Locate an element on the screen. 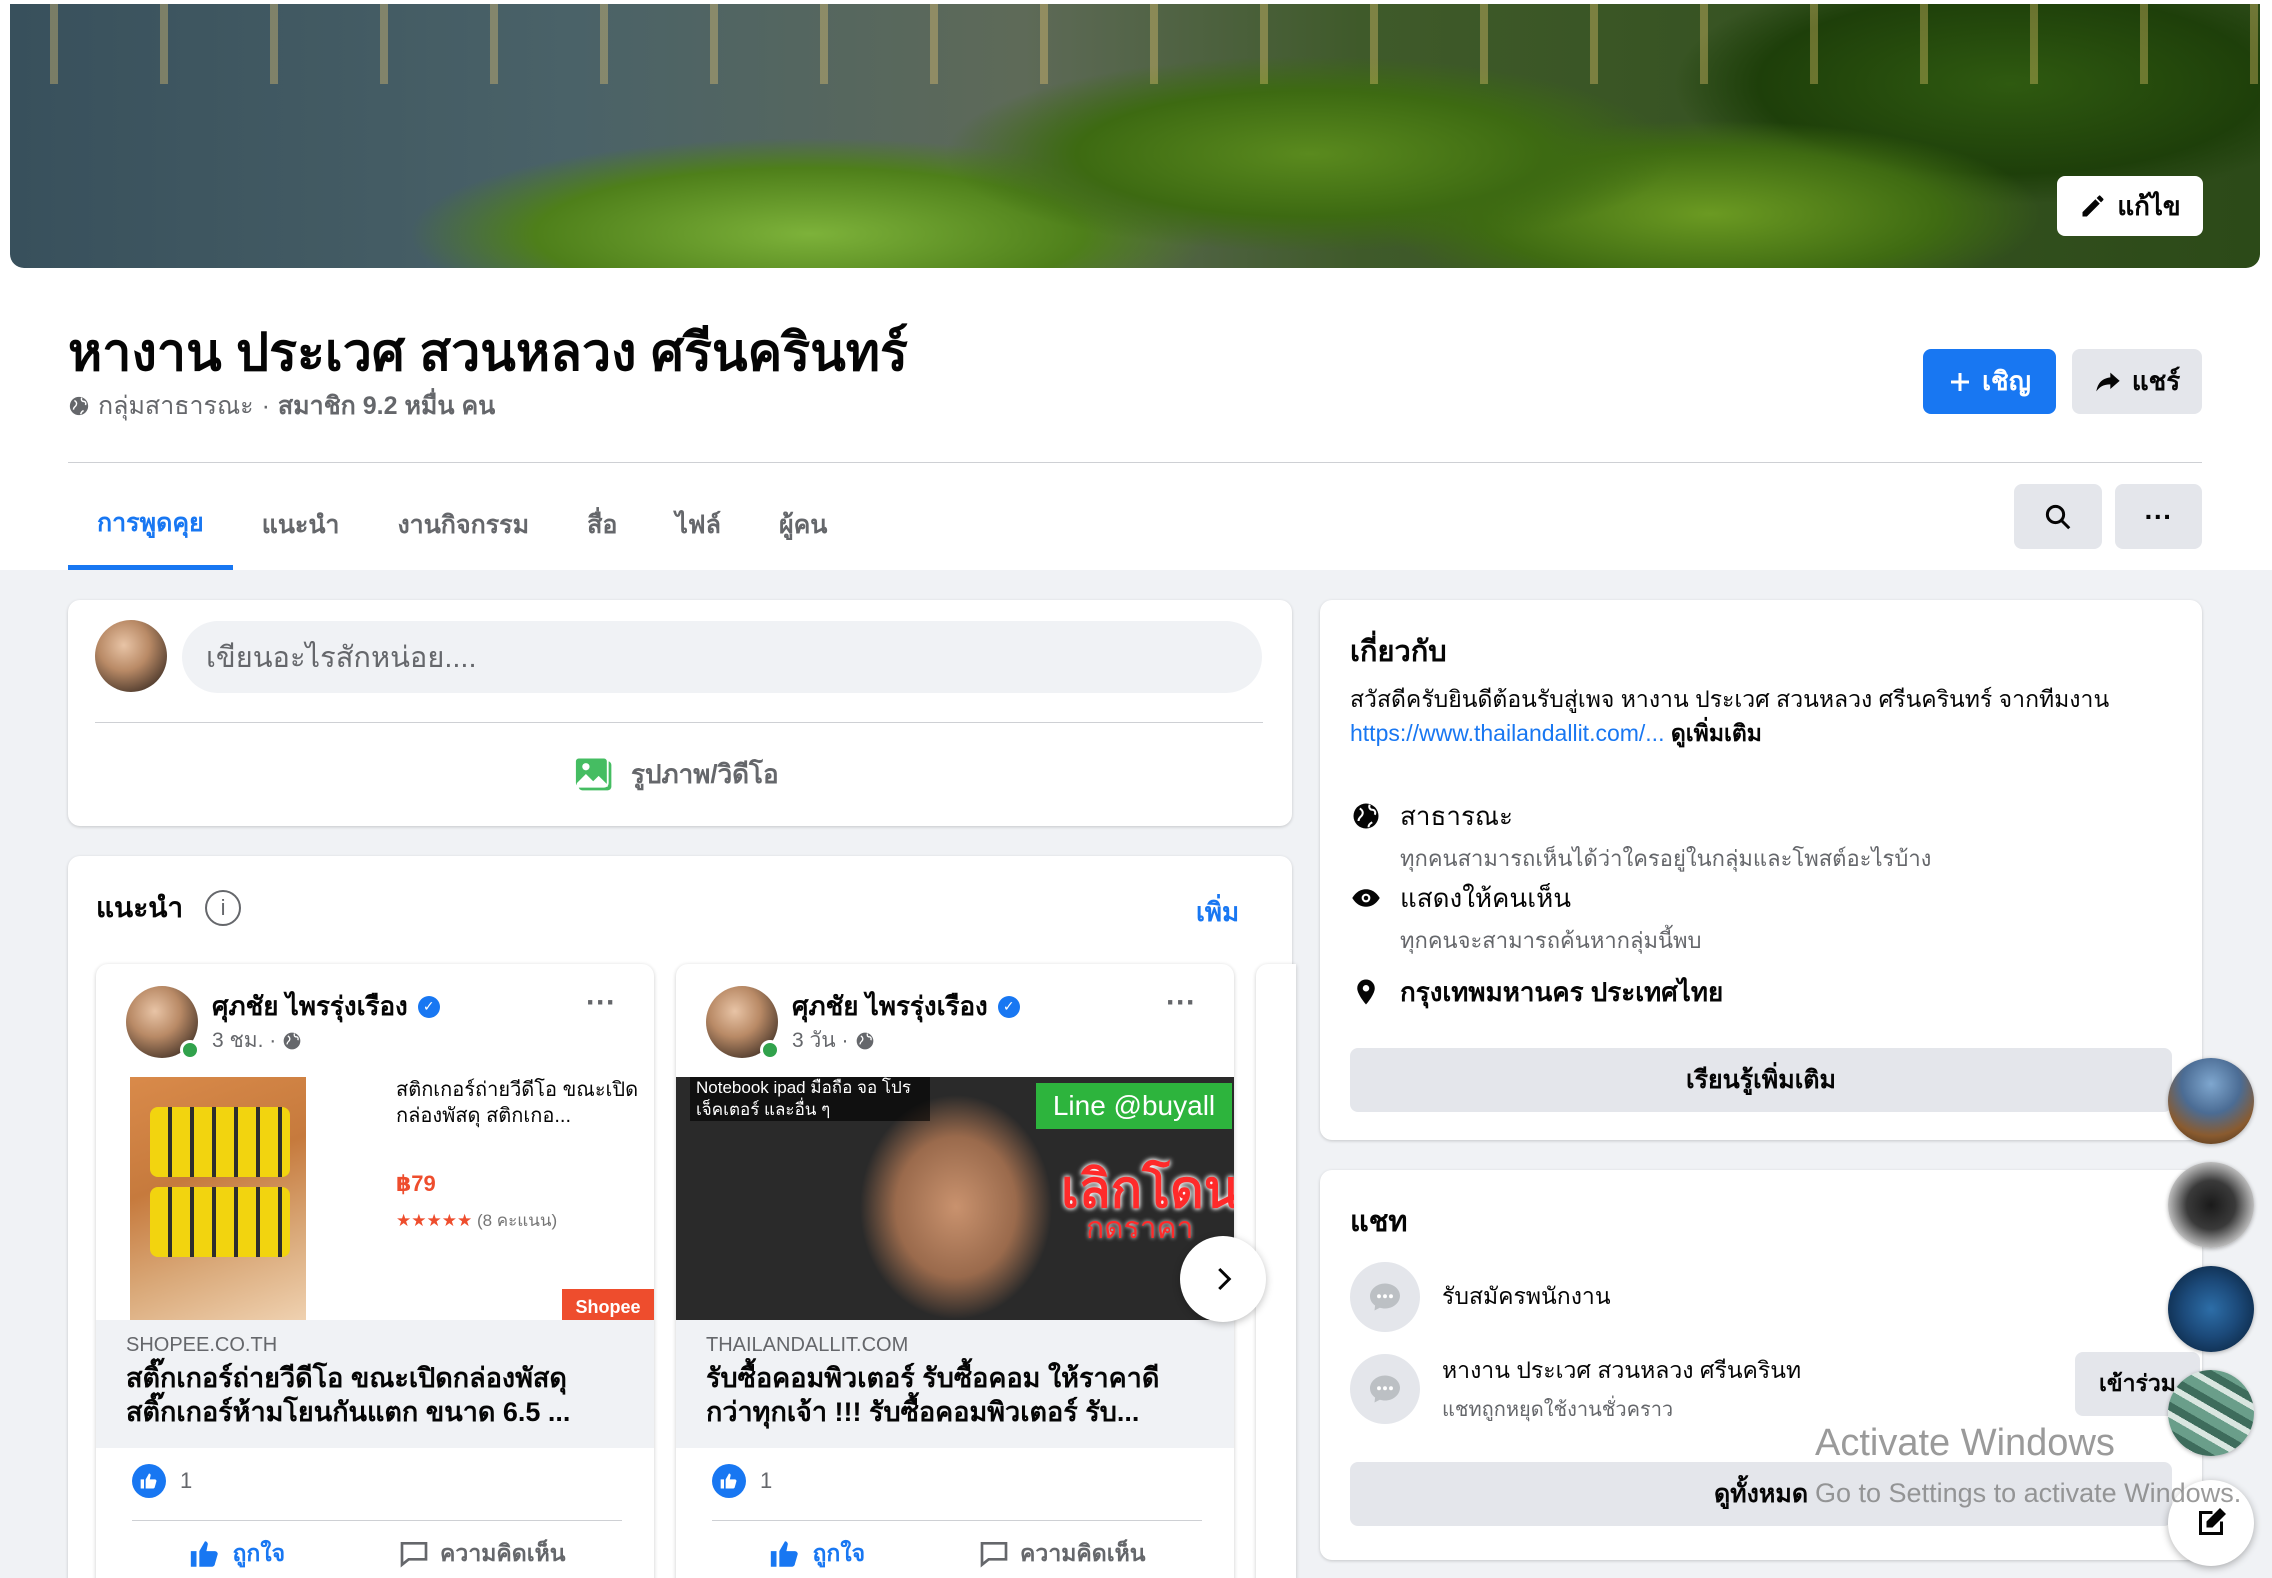 The width and height of the screenshot is (2272, 1578). search-group-button is located at coordinates (2058, 516).